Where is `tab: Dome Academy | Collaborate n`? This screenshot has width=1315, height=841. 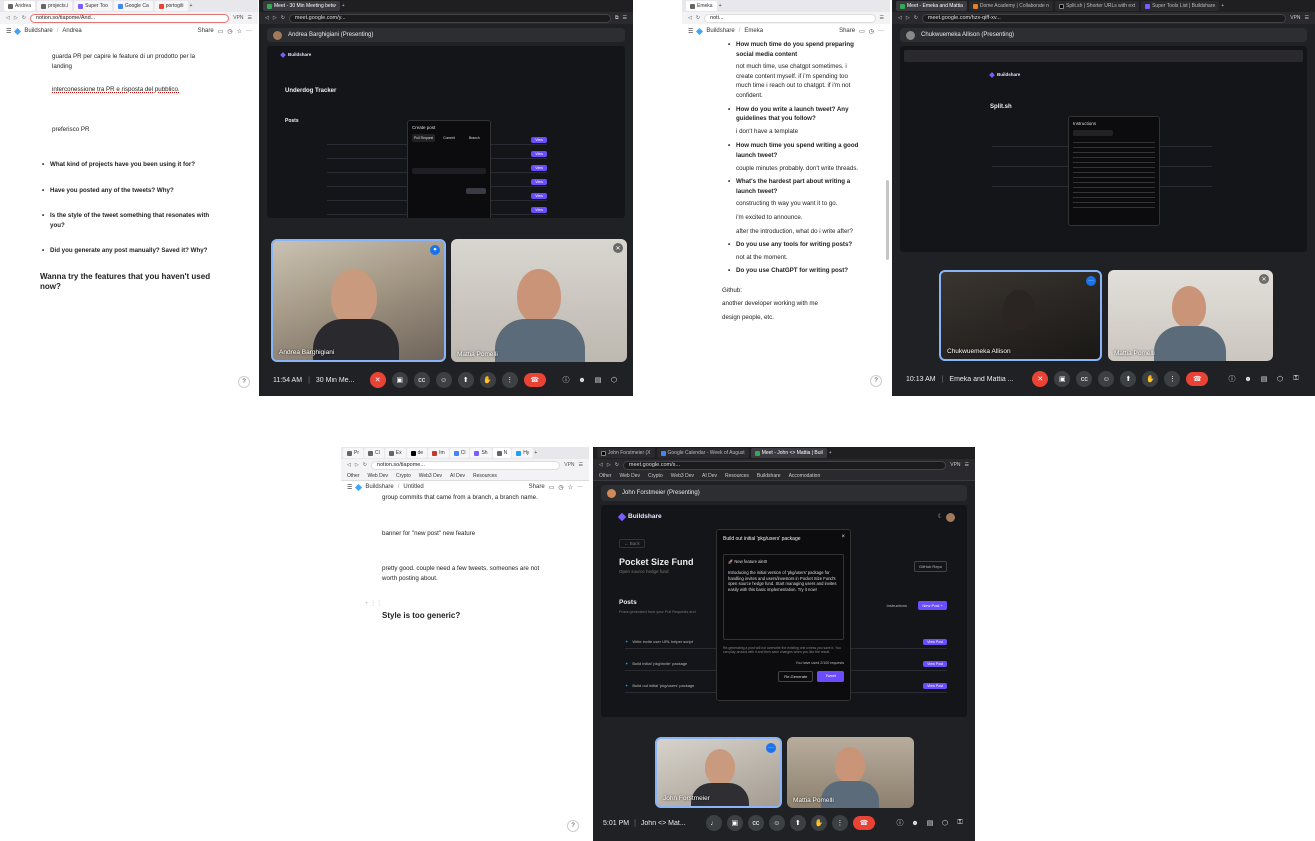
tab: Dome Academy | Collaborate n is located at coordinates (1010, 6).